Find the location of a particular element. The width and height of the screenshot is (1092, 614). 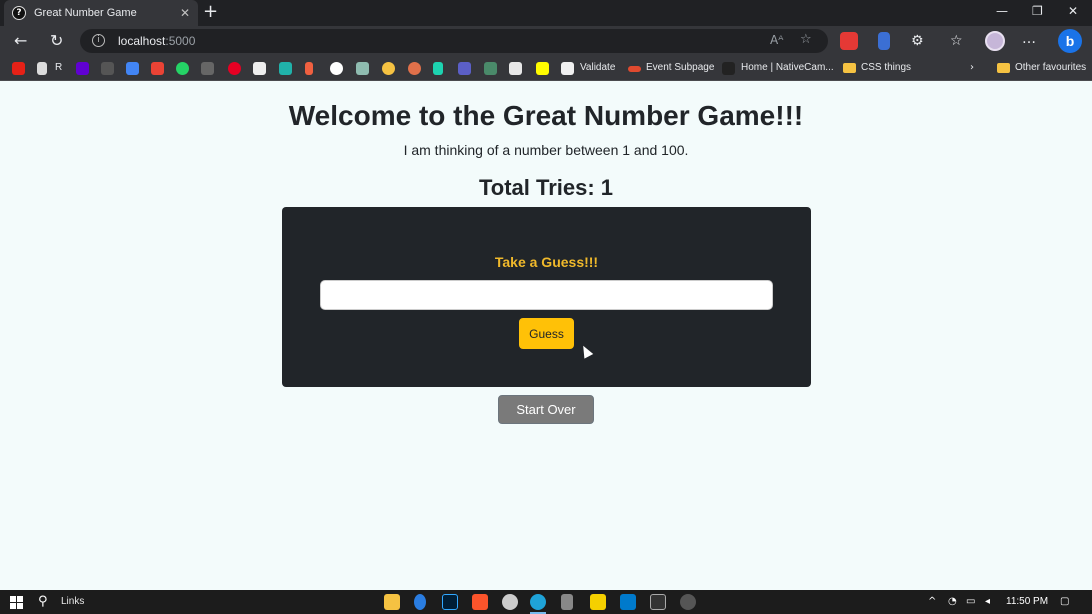

document-icon is located at coordinates (42, 68).